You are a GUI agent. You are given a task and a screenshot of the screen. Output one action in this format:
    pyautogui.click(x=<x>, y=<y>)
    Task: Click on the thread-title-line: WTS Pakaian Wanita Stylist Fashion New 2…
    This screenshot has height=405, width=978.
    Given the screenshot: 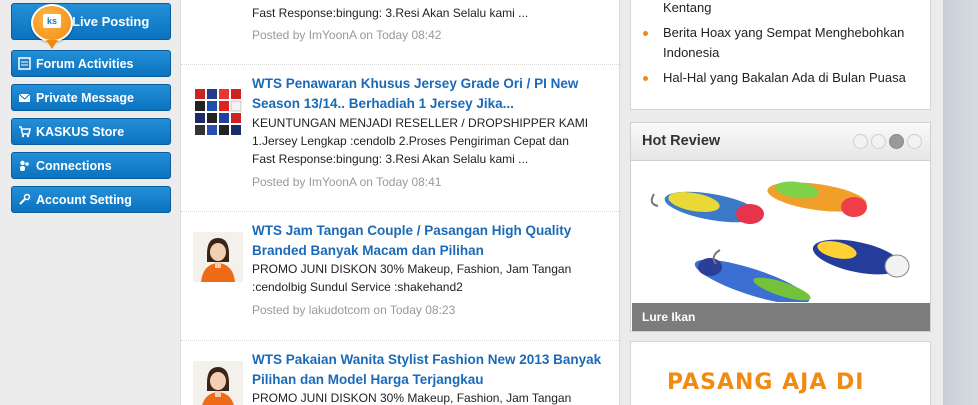 What is the action you would take?
    pyautogui.click(x=427, y=359)
    